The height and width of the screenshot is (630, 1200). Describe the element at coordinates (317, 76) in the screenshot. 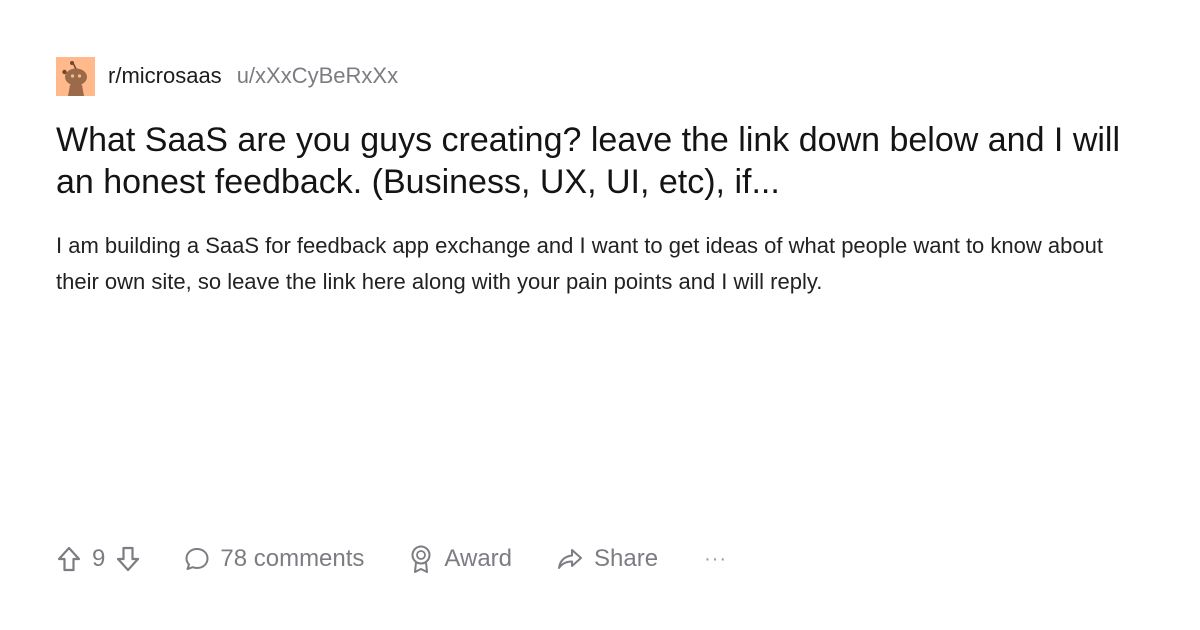

I see `author-link: u/xXxCyBeRxXx` at that location.